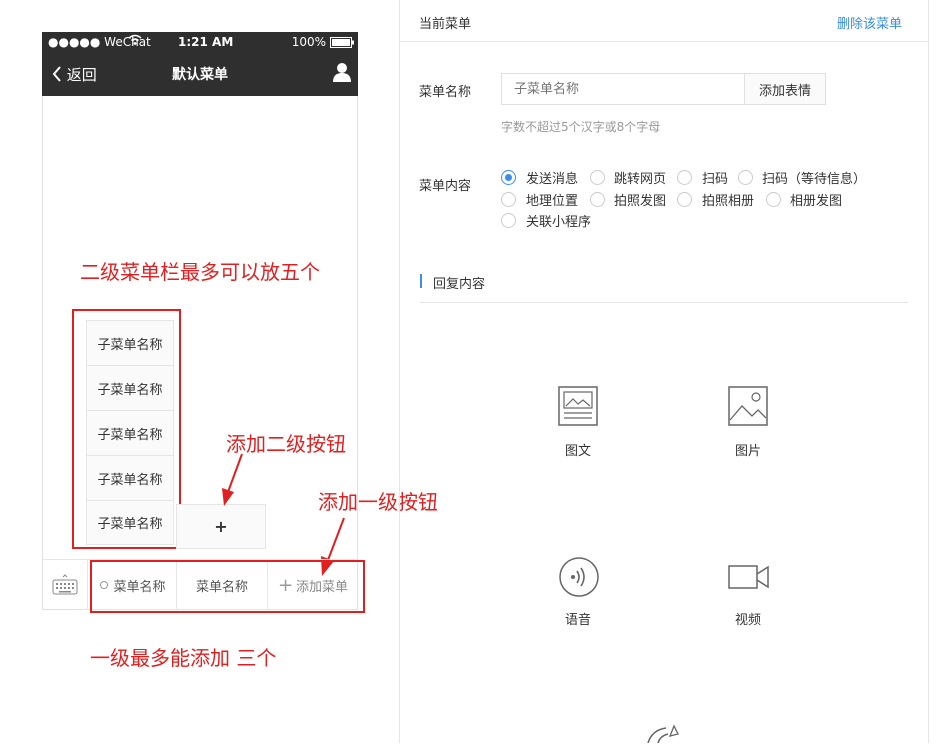  What do you see at coordinates (745, 177) in the screenshot?
I see `radio-scan-wait` at bounding box center [745, 177].